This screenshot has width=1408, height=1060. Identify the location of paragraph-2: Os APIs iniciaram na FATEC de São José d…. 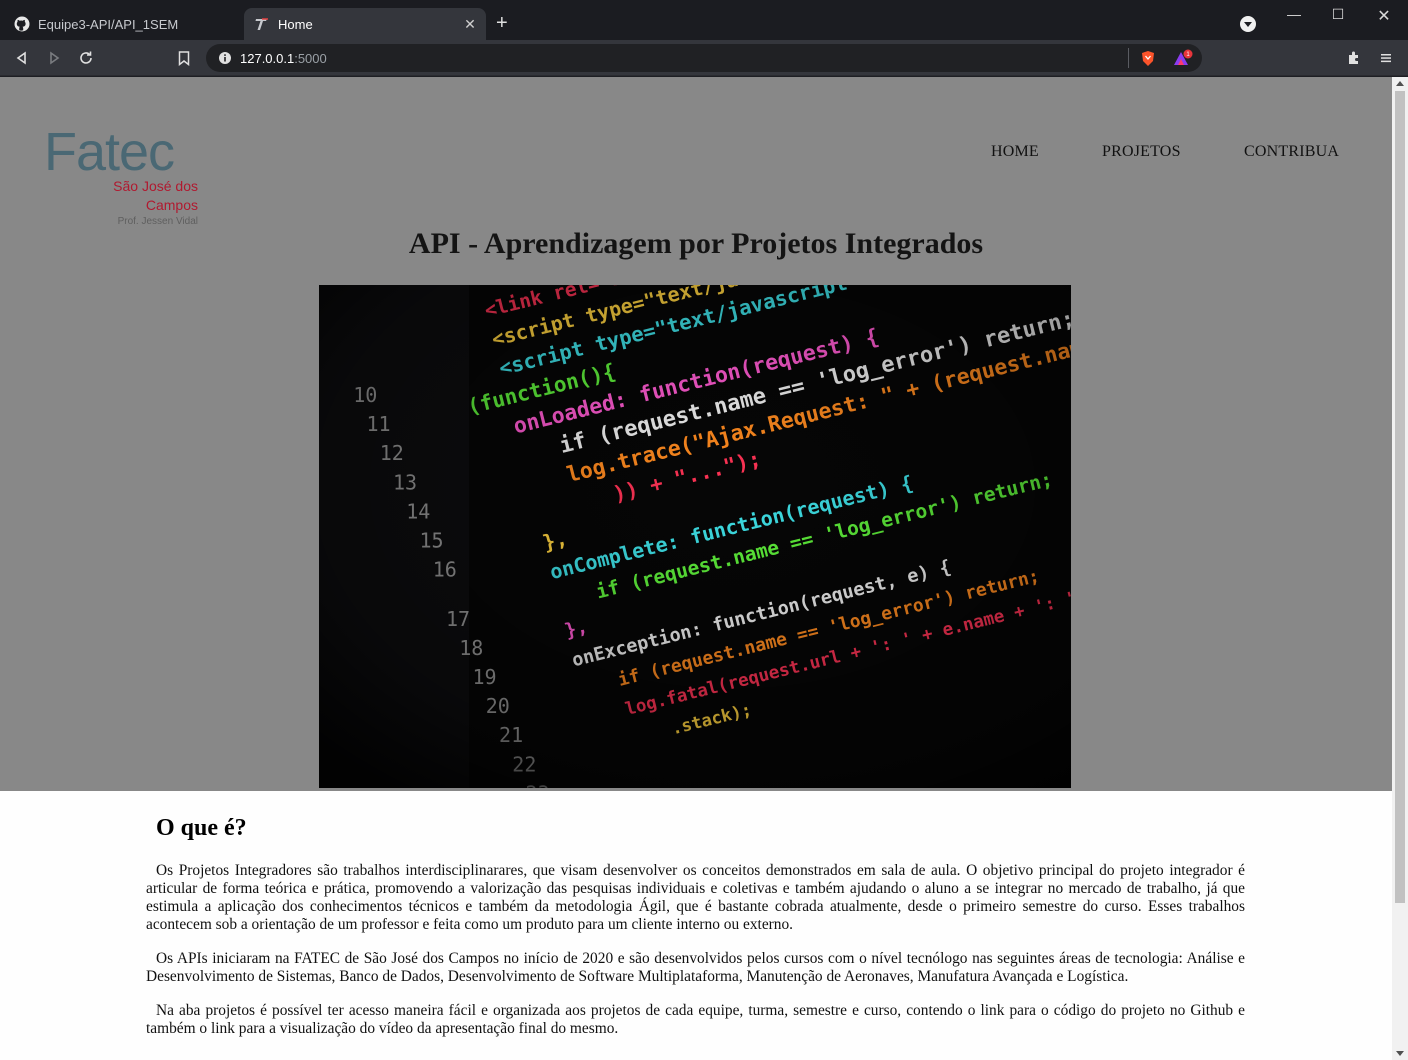
(695, 967).